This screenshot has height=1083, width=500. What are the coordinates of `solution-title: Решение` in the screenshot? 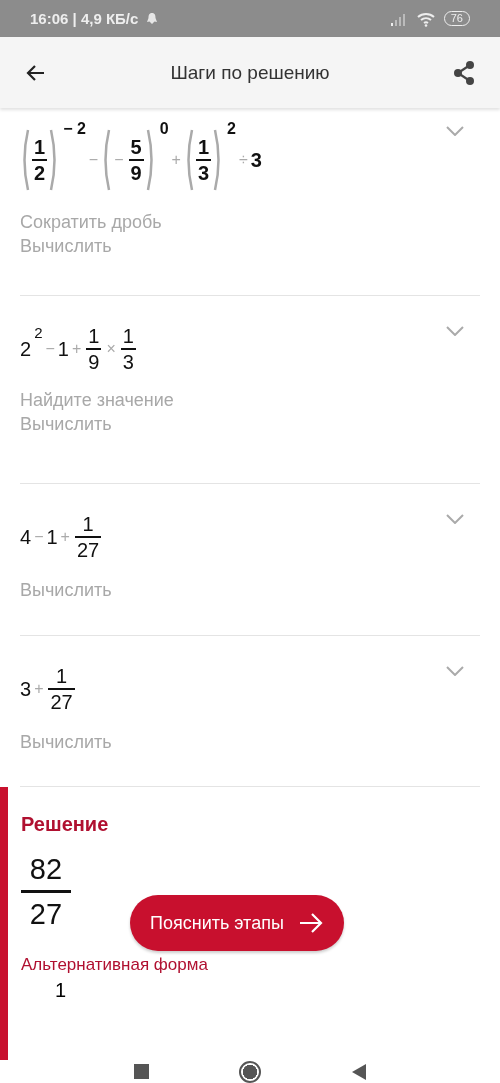 It's located at (65, 824).